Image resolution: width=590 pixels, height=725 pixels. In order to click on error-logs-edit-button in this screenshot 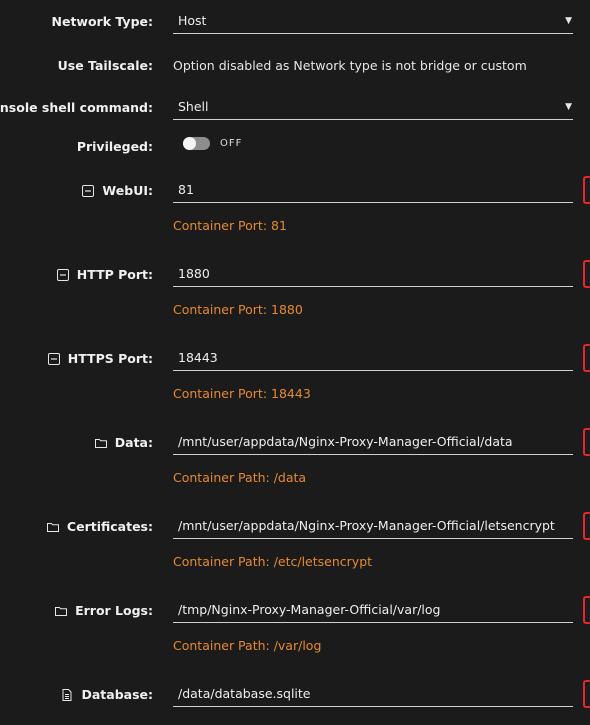, I will do `click(586, 610)`.